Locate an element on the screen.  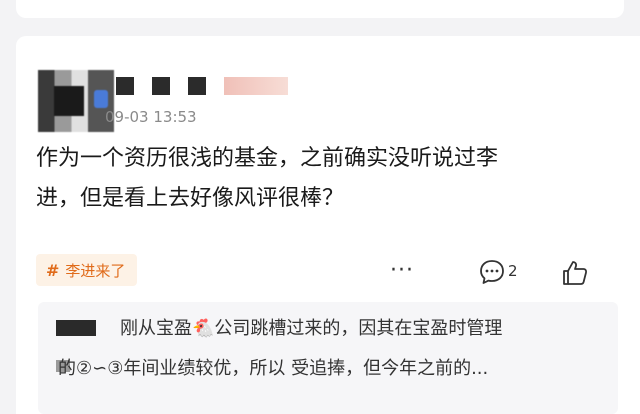
reply-author-redacted is located at coordinates (76, 328).